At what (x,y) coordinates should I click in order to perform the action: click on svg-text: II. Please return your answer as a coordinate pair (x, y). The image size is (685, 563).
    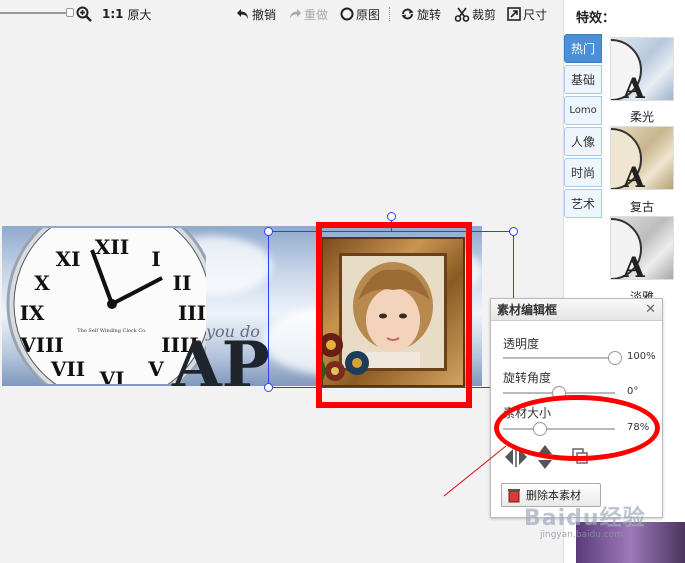
    Looking at the image, I should click on (182, 283).